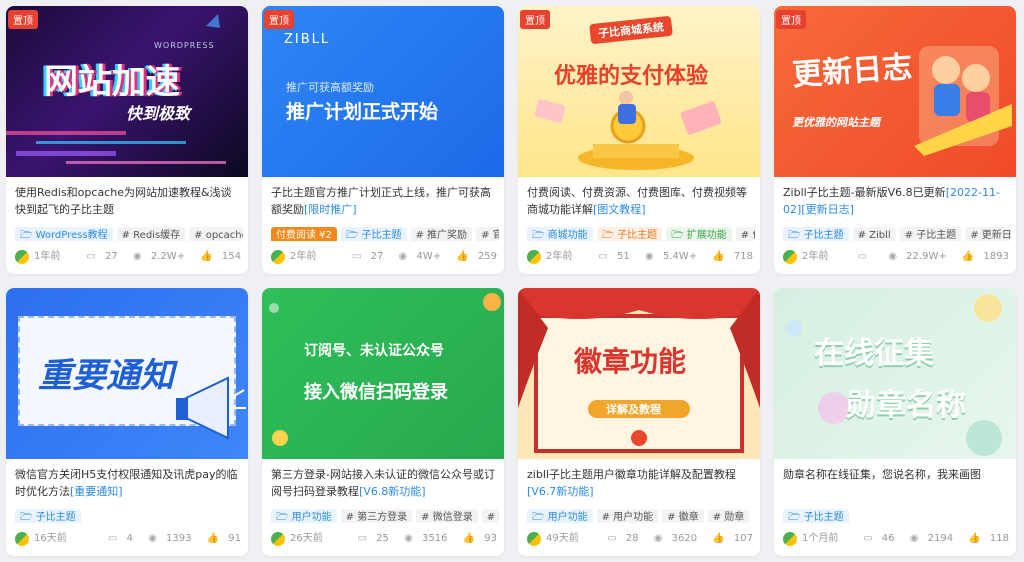 This screenshot has width=1024, height=562. I want to click on tag: # 更新日志, so click(988, 234).